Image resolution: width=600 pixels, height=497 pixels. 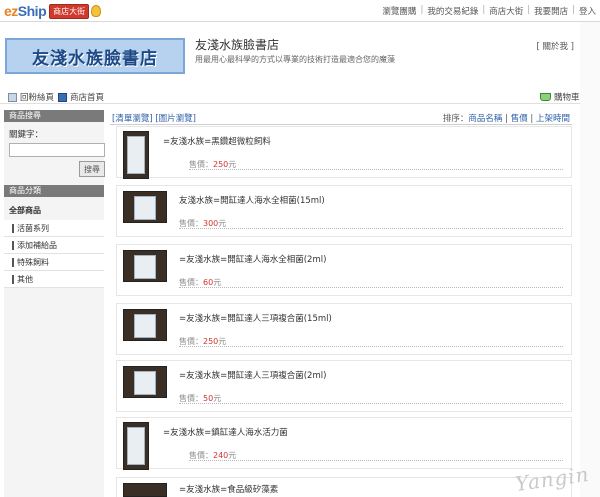 I want to click on product-name: =友淺水族=開缸達人三項複合菌(2ml), so click(x=252, y=375).